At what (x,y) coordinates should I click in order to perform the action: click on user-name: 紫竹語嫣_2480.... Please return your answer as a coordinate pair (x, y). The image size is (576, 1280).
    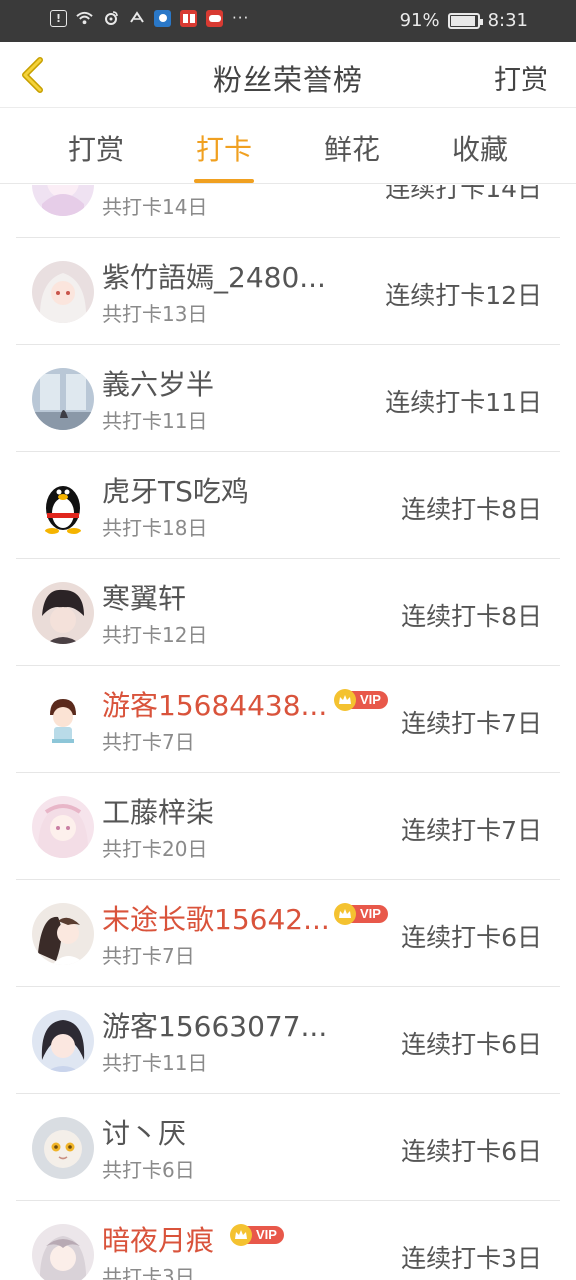
    Looking at the image, I should click on (214, 277).